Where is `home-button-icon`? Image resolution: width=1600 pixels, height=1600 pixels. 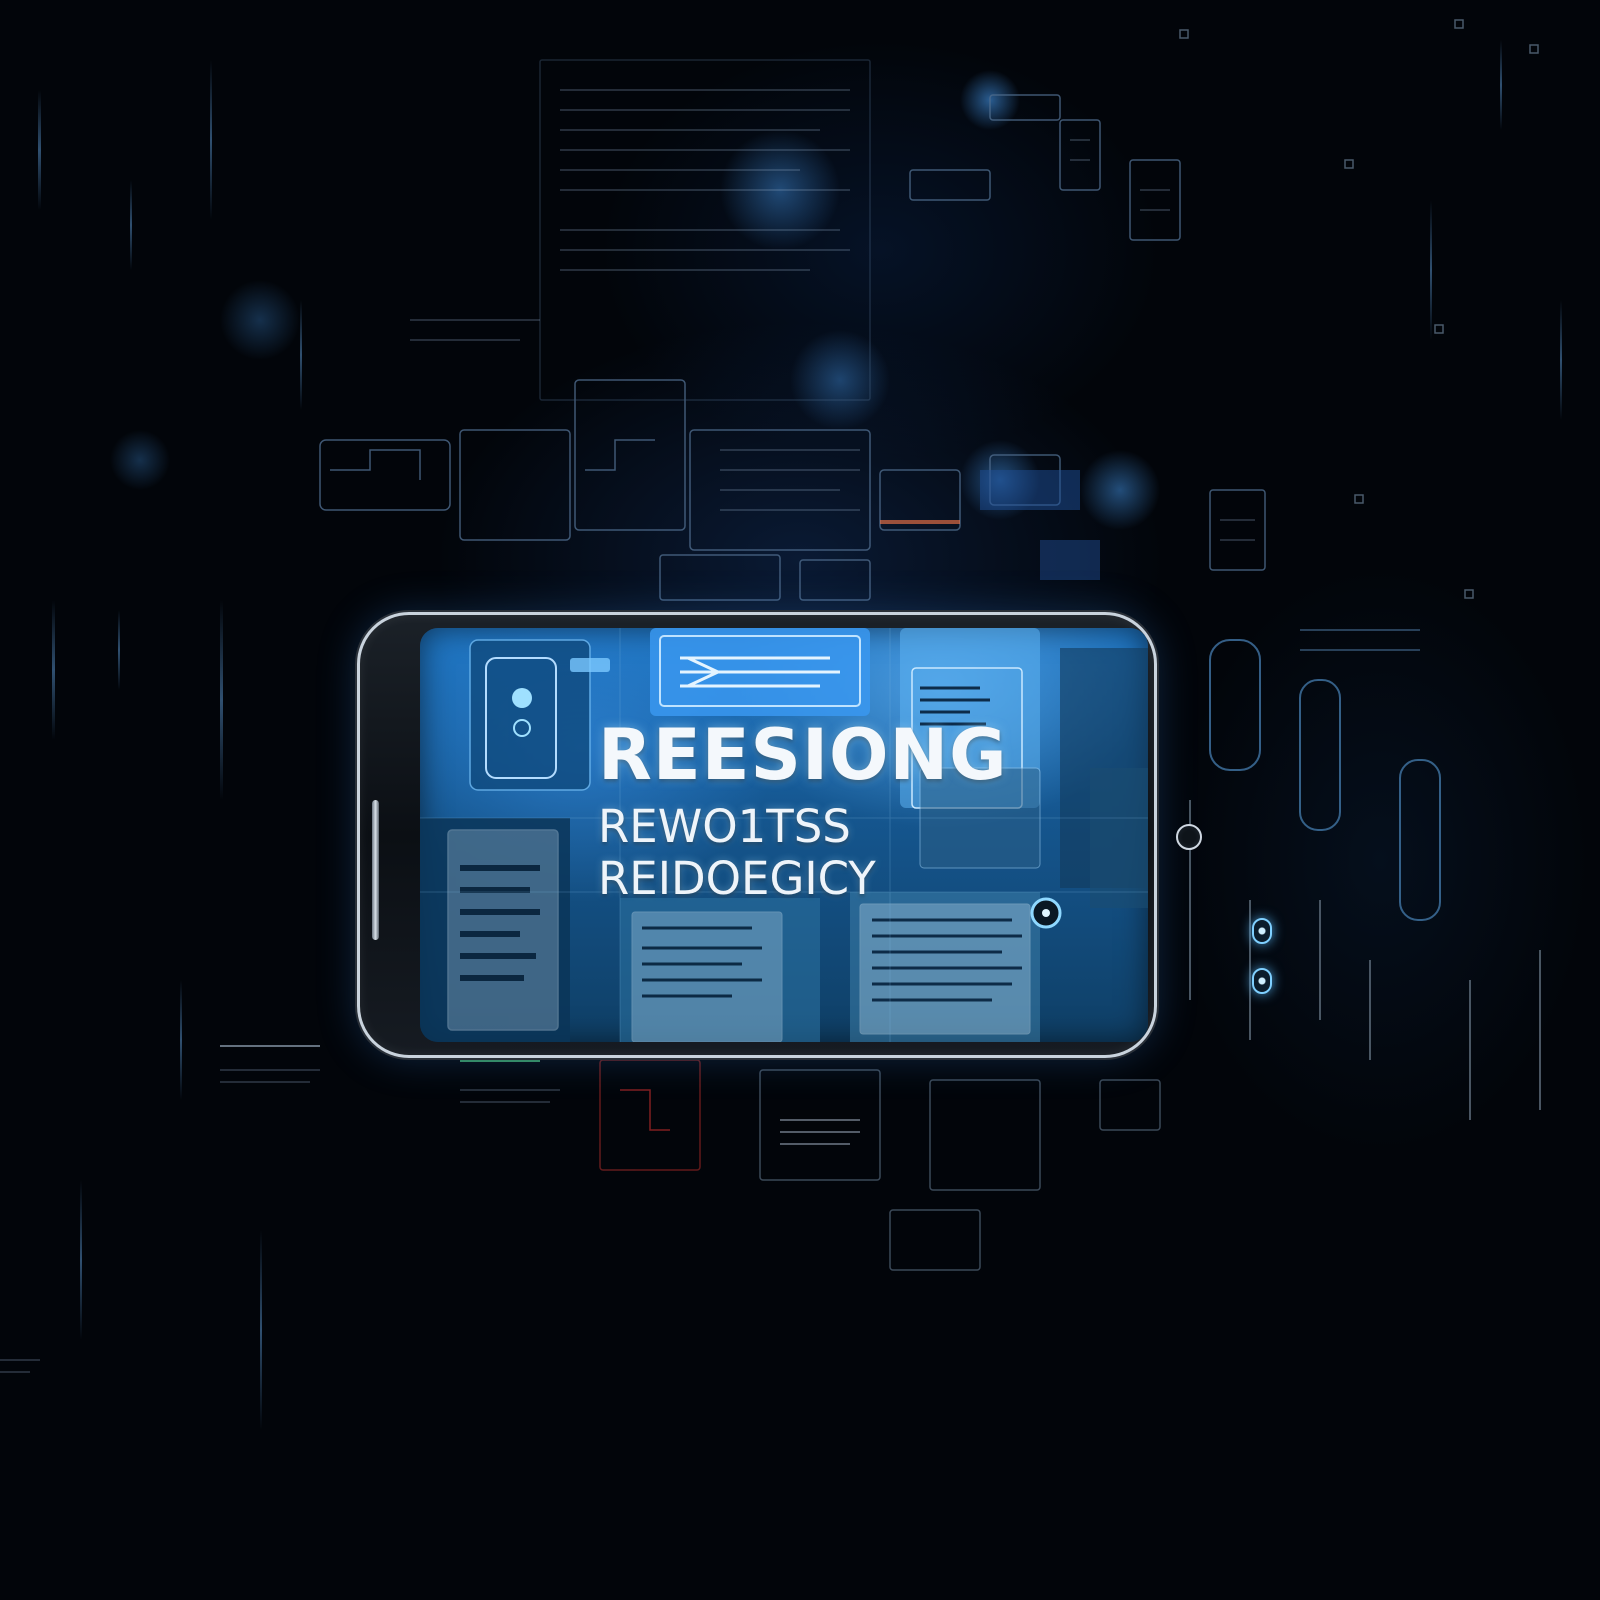
home-button-icon is located at coordinates (1189, 837).